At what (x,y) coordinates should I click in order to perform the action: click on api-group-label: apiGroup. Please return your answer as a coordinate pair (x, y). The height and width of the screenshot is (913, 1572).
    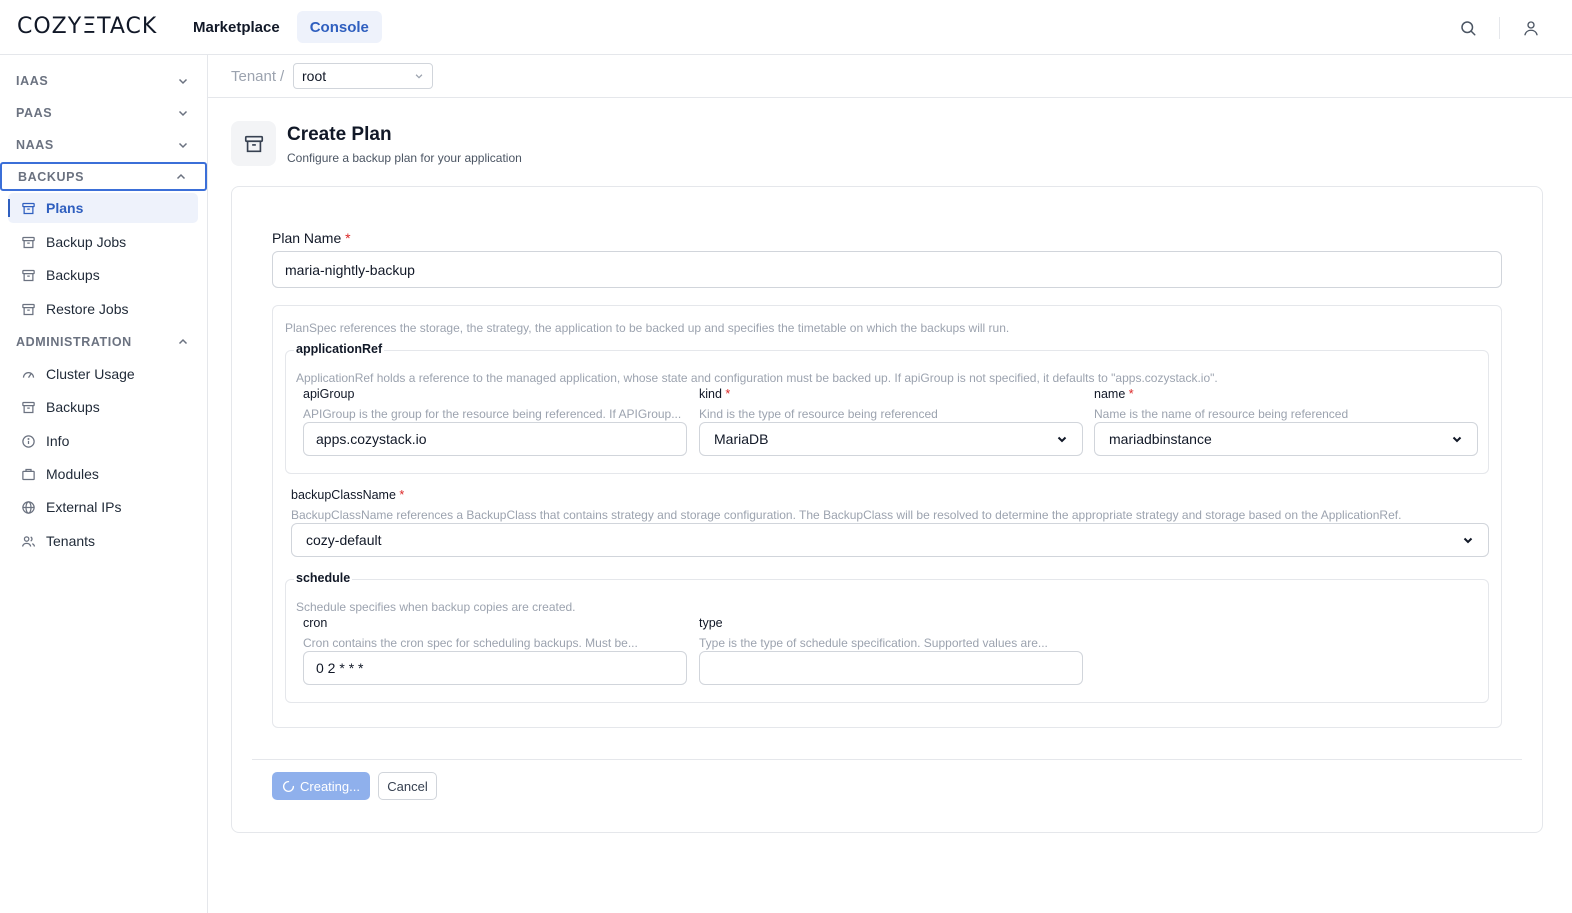
    Looking at the image, I should click on (329, 394).